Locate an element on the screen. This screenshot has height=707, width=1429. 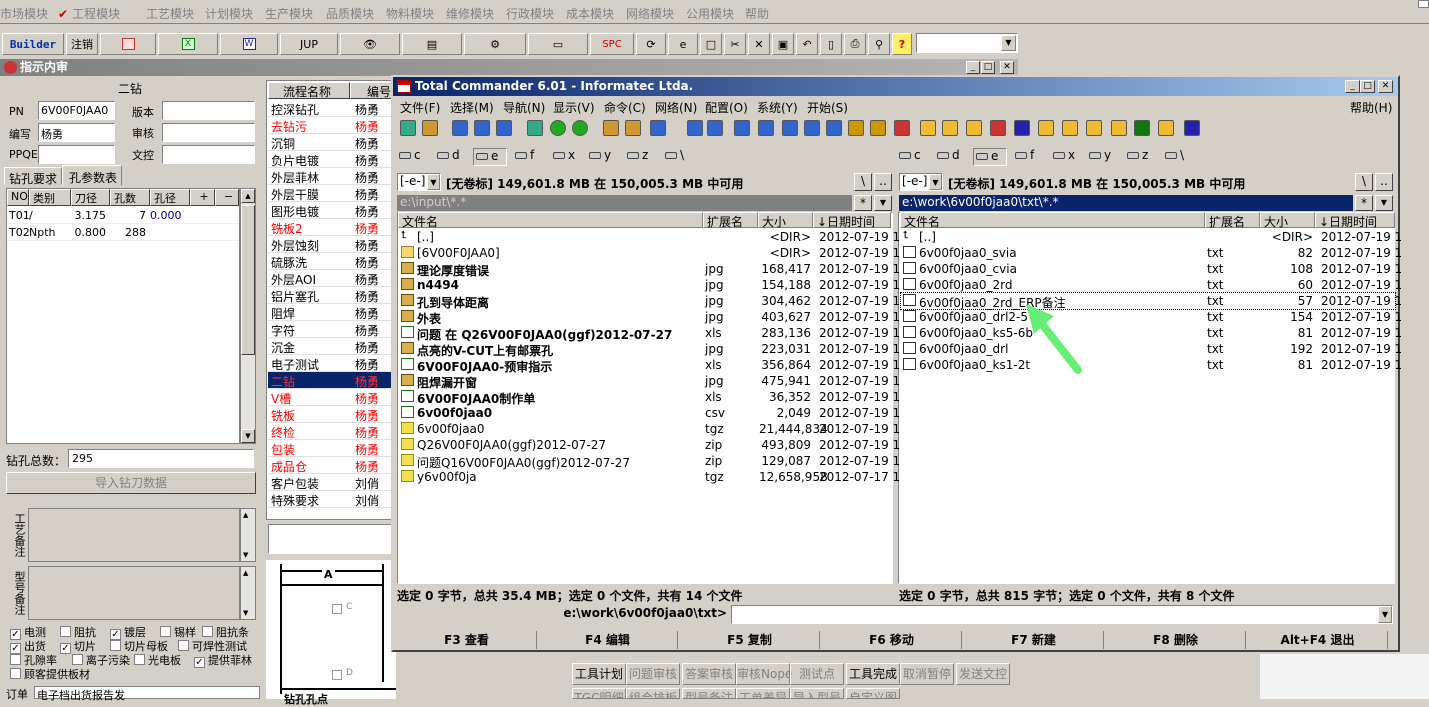
full-icon is located at coordinates (482, 128).